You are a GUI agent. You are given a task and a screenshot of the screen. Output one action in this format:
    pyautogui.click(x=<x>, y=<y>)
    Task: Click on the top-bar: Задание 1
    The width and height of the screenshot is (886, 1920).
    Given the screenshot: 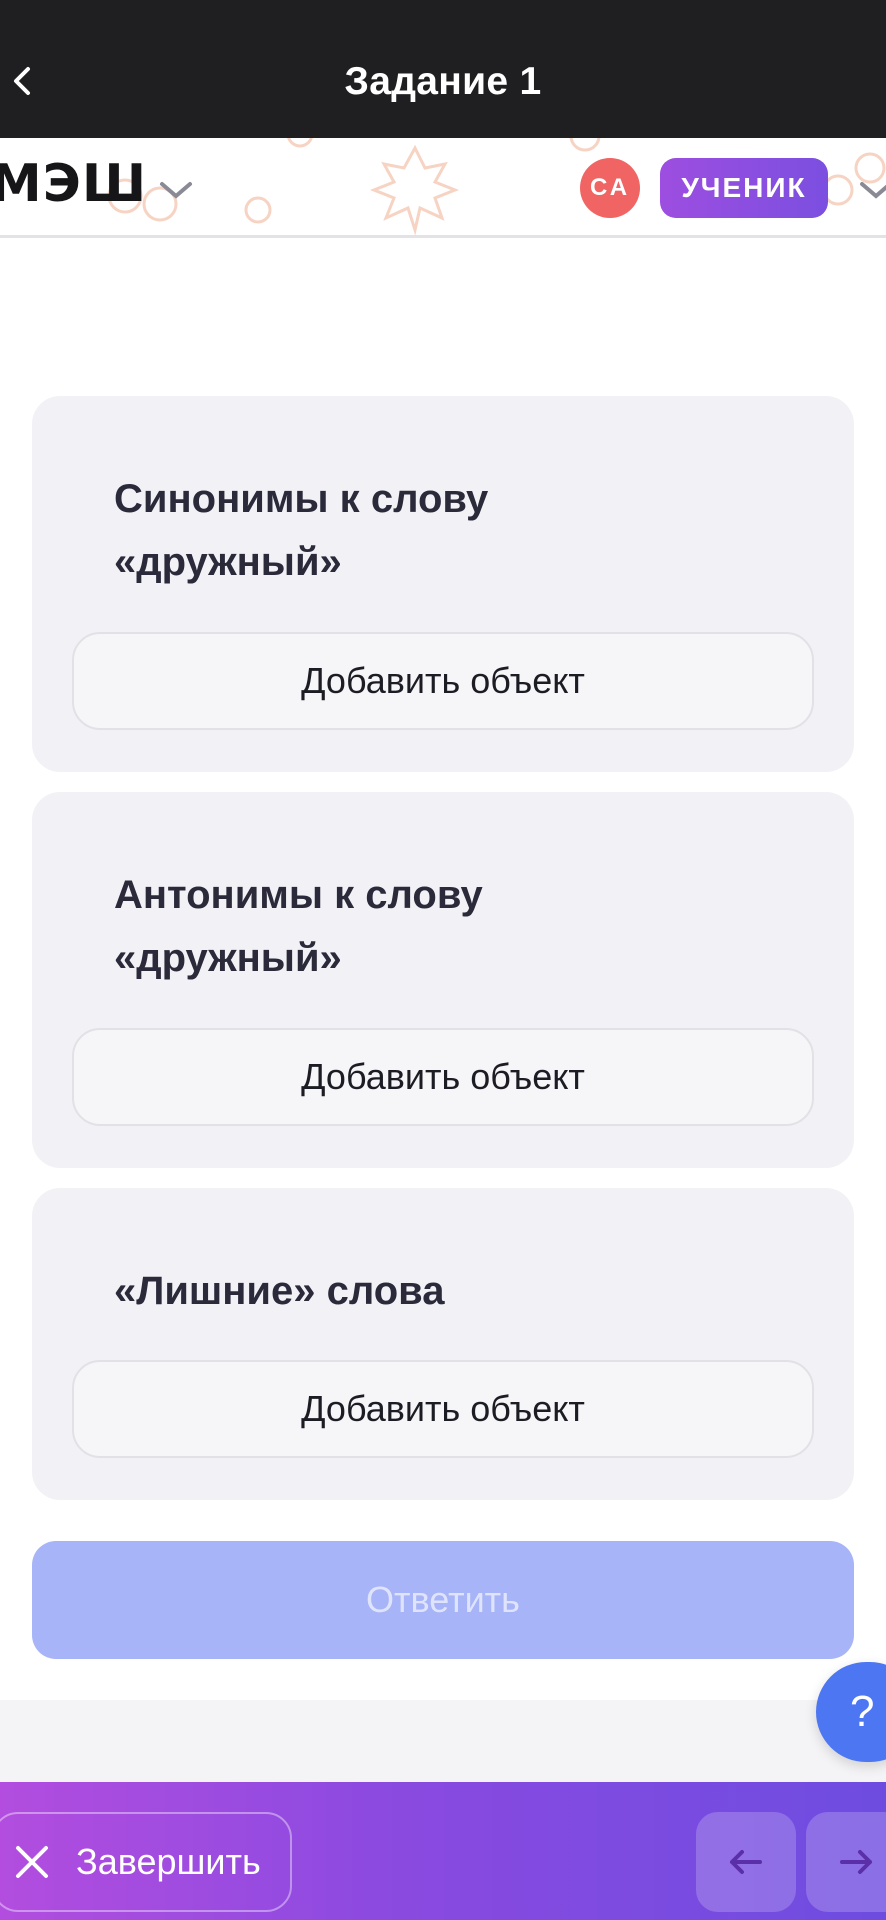 What is the action you would take?
    pyautogui.click(x=443, y=69)
    